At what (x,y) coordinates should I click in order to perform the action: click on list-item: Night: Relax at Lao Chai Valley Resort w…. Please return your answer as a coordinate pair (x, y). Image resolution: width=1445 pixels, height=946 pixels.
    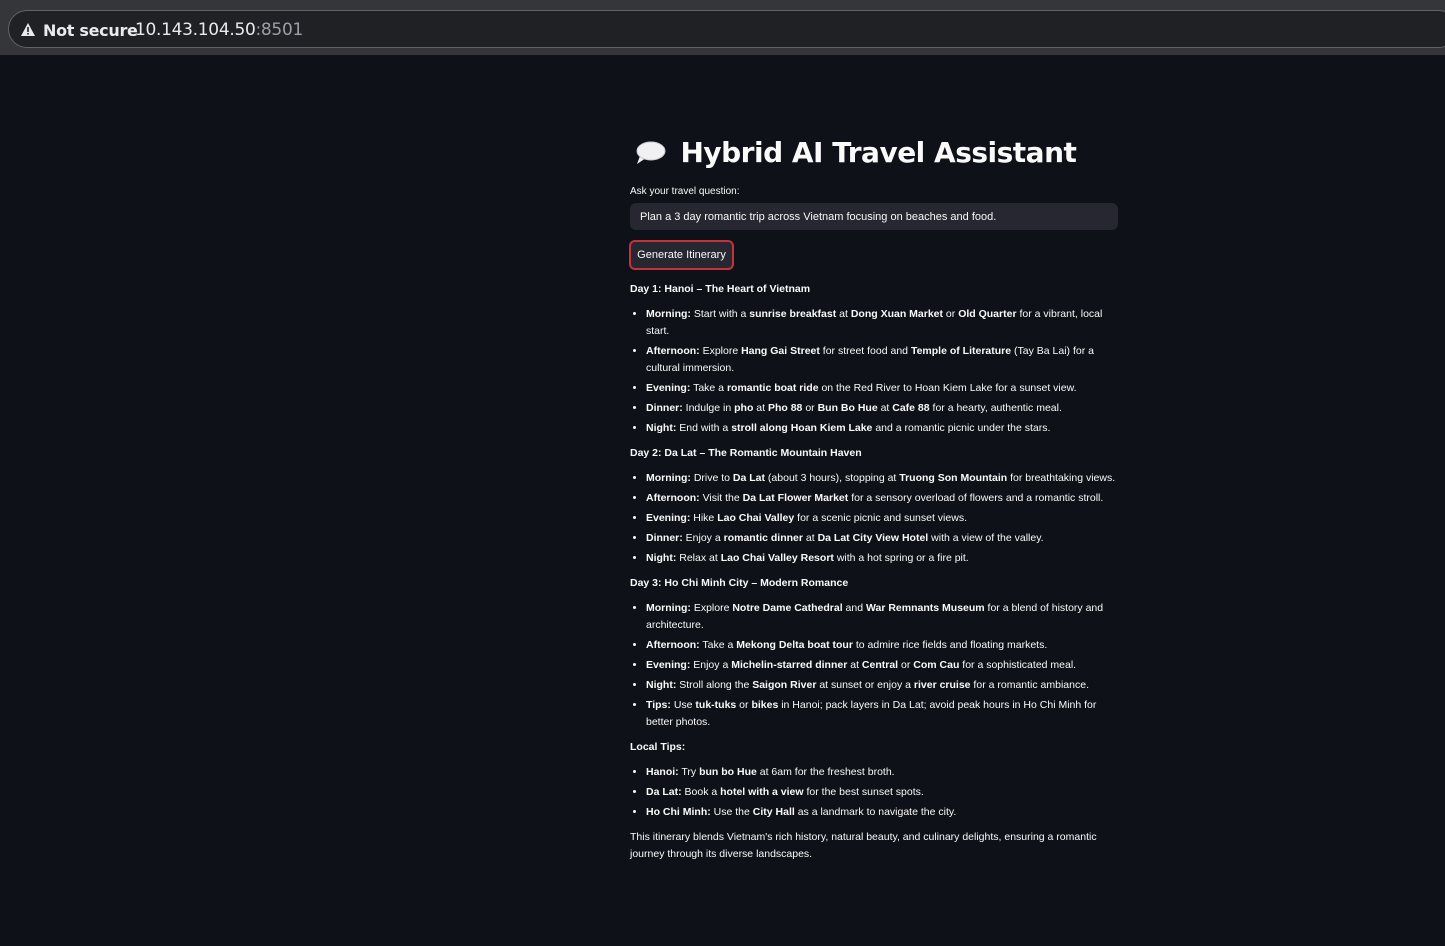
    Looking at the image, I should click on (883, 558).